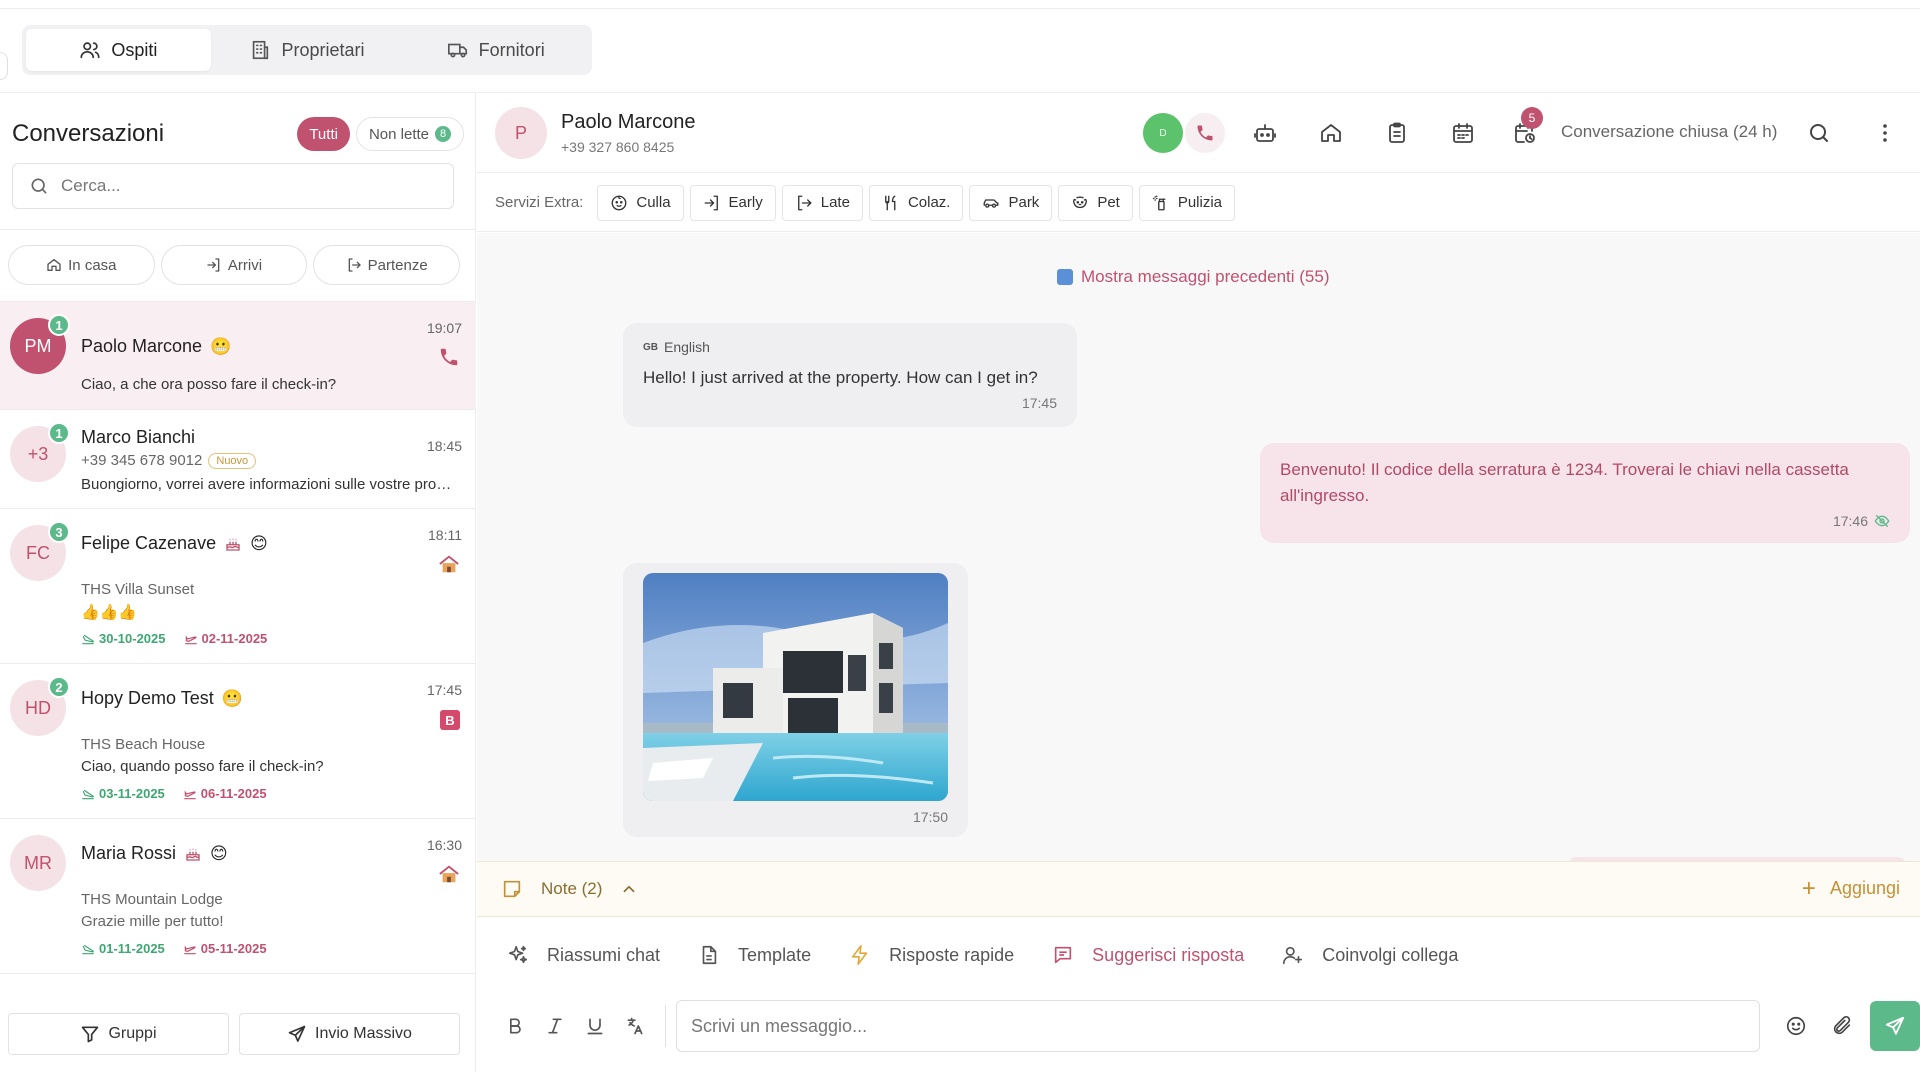 This screenshot has width=1920, height=1072. Describe the element at coordinates (931, 955) in the screenshot. I see `quick-replies-button: Risposte rapide` at that location.